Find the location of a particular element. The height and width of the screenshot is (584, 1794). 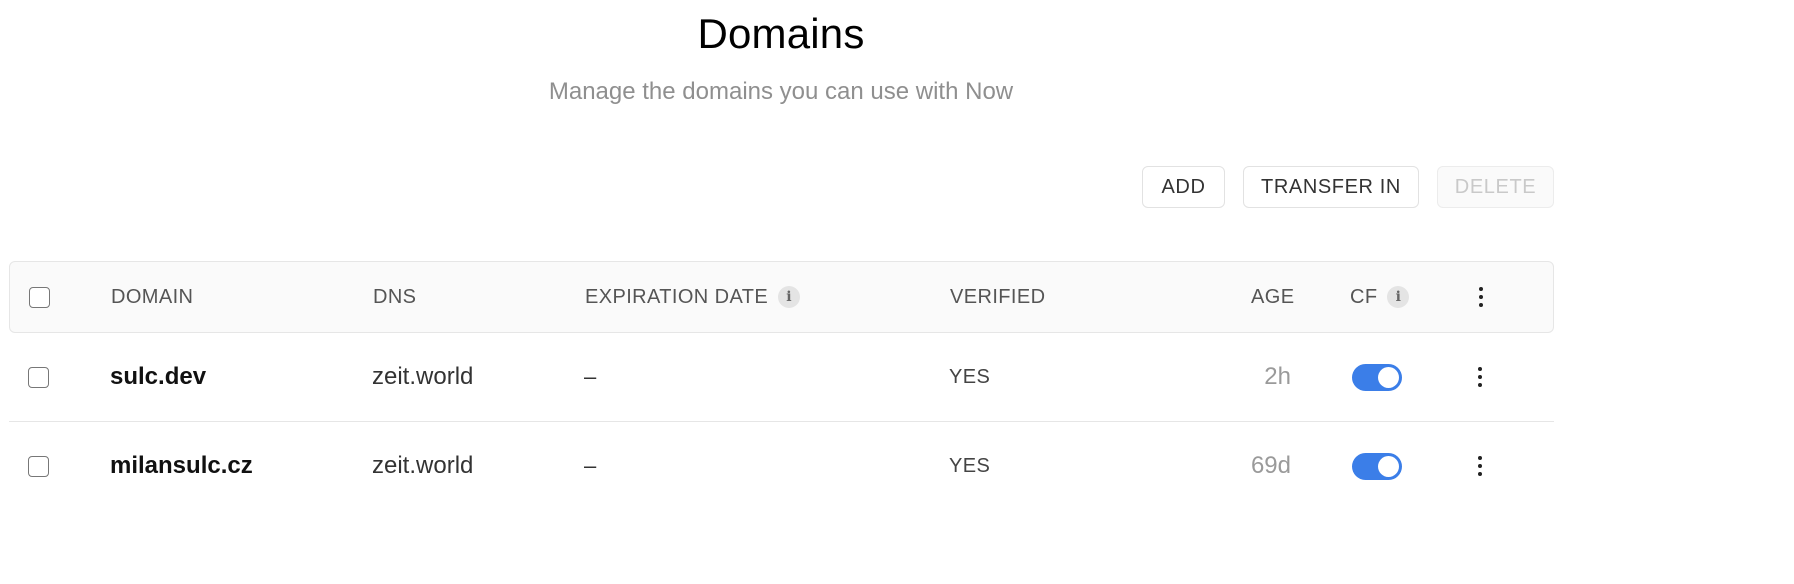

row-domain: sulc.dev is located at coordinates (158, 377).